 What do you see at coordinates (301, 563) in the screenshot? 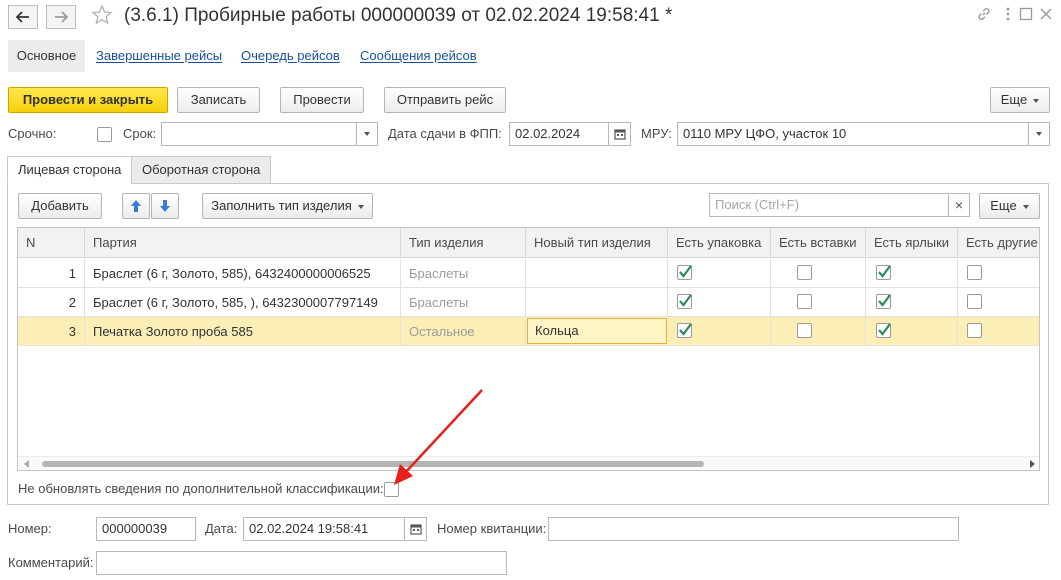
I see `comment-field` at bounding box center [301, 563].